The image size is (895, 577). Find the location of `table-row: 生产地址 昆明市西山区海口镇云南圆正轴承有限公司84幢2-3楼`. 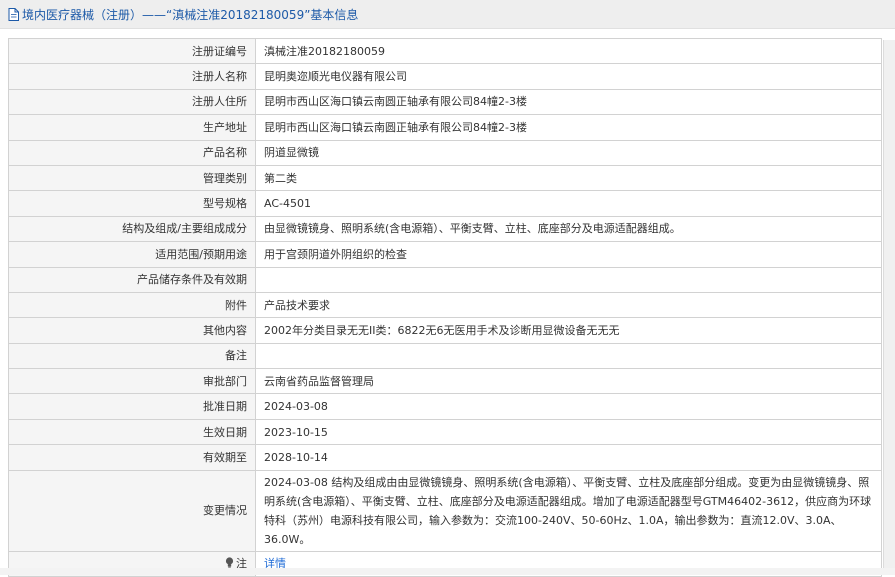

table-row: 生产地址 昆明市西山区海口镇云南圆正轴承有限公司84幢2-3楼 is located at coordinates (445, 127).